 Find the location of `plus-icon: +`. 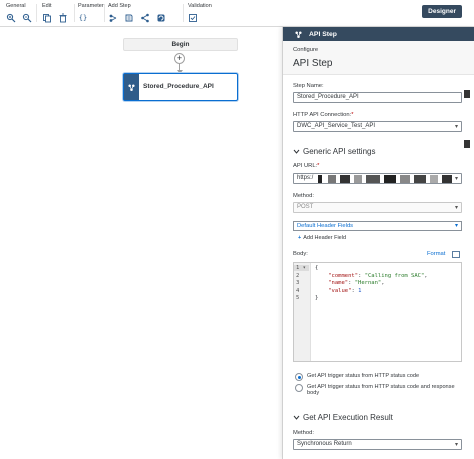

plus-icon: + is located at coordinates (300, 238).